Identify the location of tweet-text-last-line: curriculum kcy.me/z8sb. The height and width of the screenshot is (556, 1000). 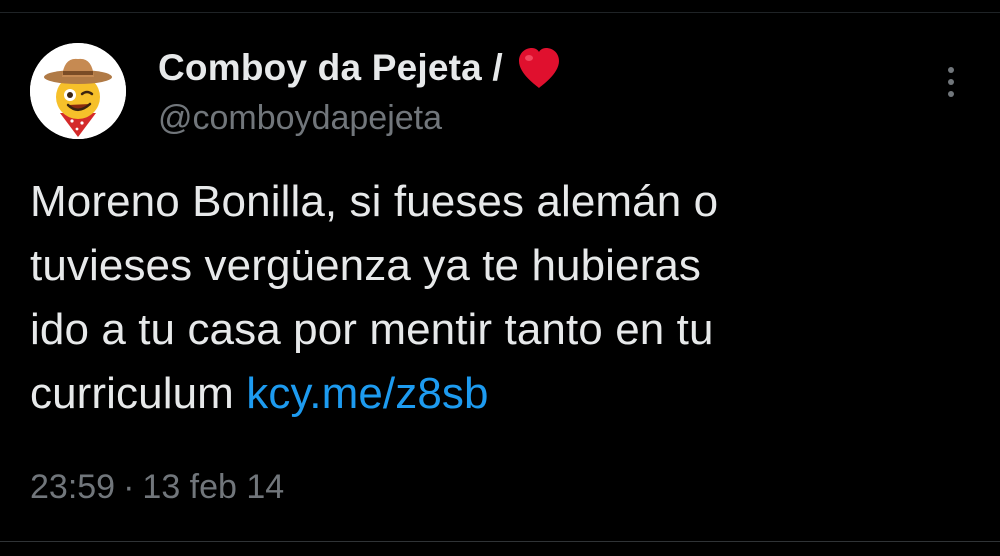
(480, 394).